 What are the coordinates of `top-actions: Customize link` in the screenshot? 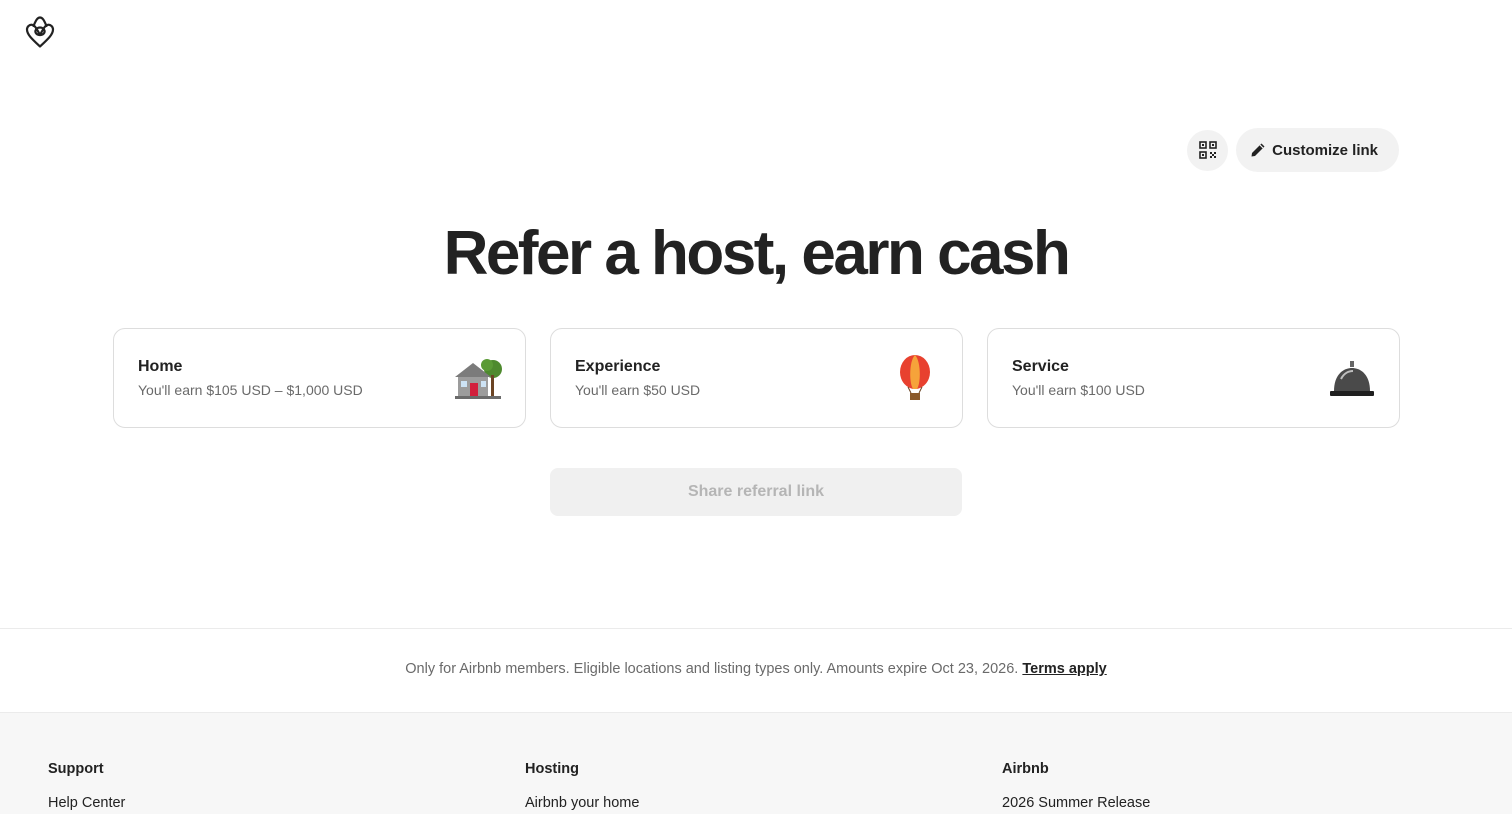 It's located at (1293, 150).